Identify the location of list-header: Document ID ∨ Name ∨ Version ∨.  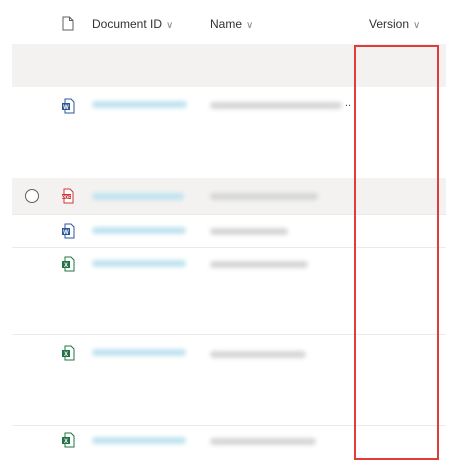
(225, 22).